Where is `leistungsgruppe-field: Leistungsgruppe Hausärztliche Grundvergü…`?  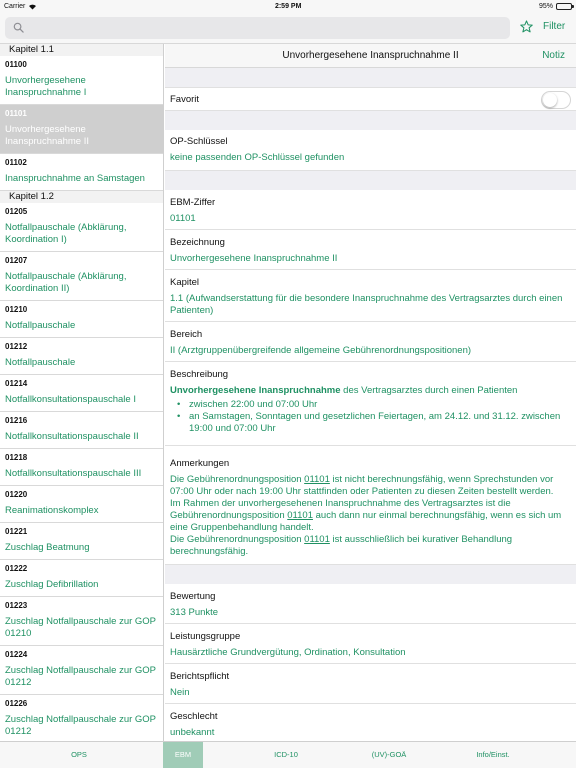 leistungsgruppe-field: Leistungsgruppe Hausärztliche Grundvergü… is located at coordinates (370, 644).